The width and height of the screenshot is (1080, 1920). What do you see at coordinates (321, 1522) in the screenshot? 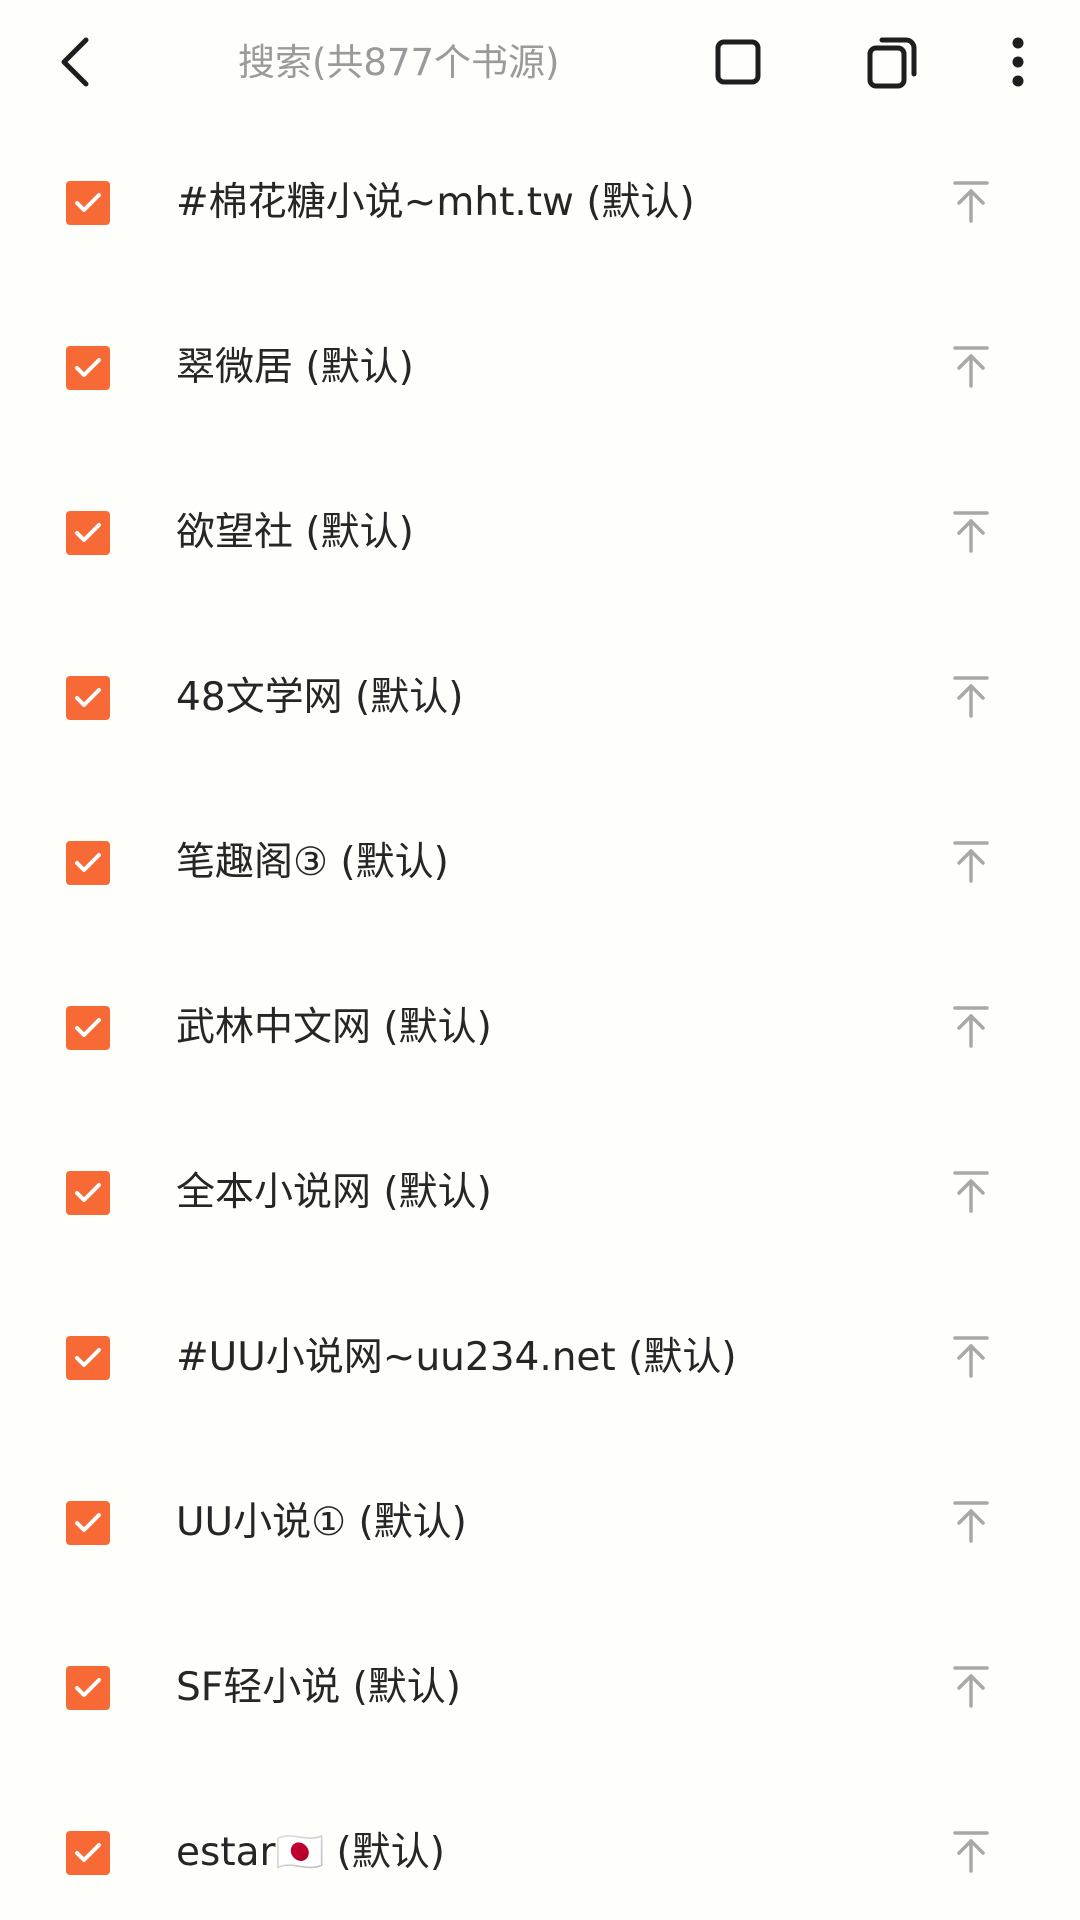
I see `source-label: UU小说① (默认)` at bounding box center [321, 1522].